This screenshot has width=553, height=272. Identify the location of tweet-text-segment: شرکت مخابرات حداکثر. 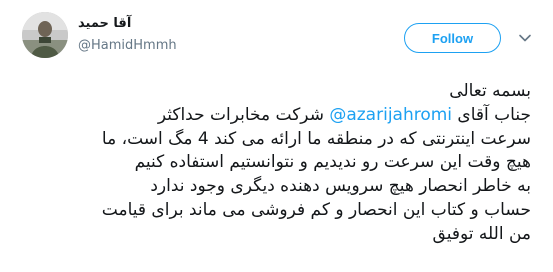
(243, 114).